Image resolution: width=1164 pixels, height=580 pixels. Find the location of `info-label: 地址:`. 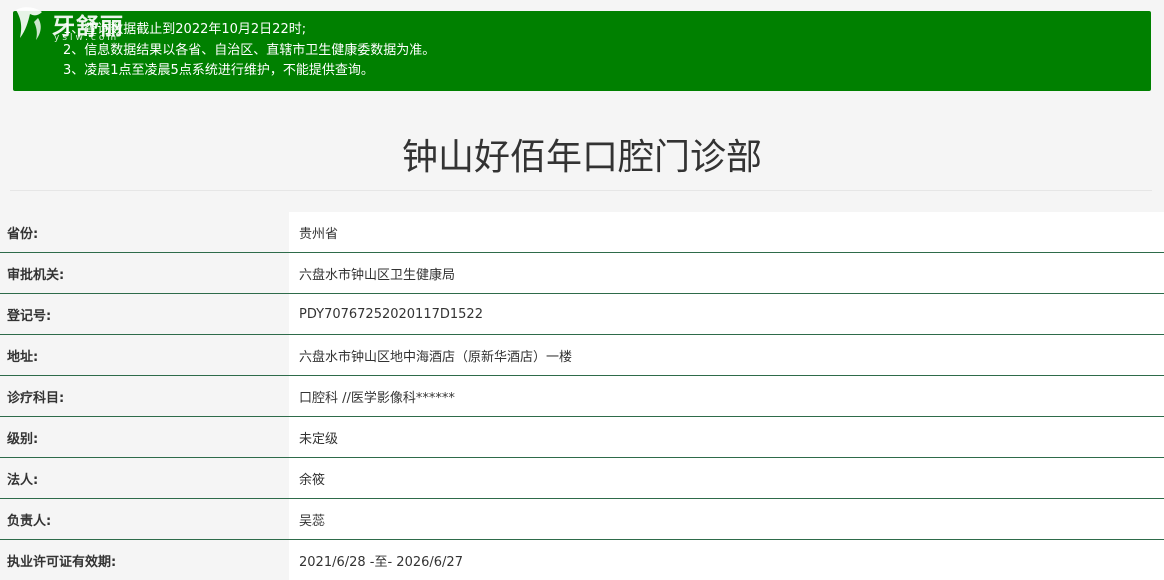

info-label: 地址: is located at coordinates (144, 355).